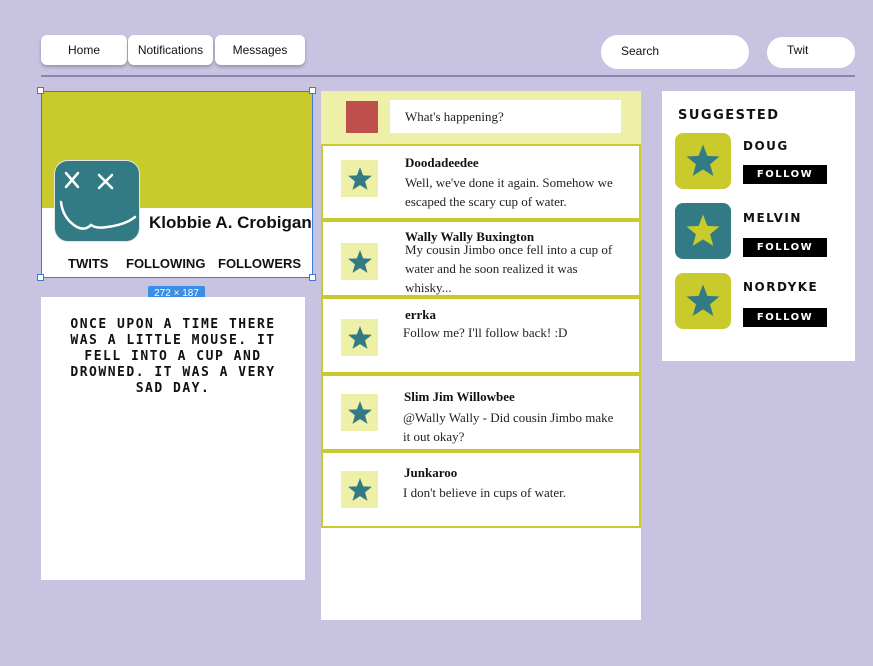 This screenshot has width=873, height=666. Describe the element at coordinates (442, 163) in the screenshot. I see `tweet-author: Doodadeedee` at that location.